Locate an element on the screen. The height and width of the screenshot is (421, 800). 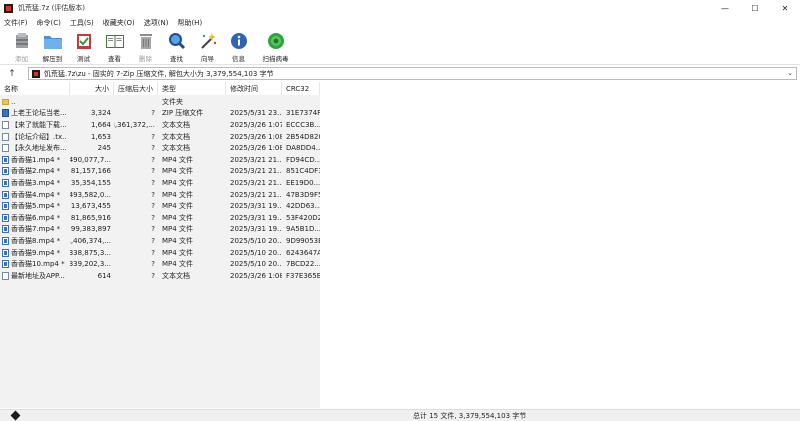
minimize-button: — is located at coordinates (725, 8).